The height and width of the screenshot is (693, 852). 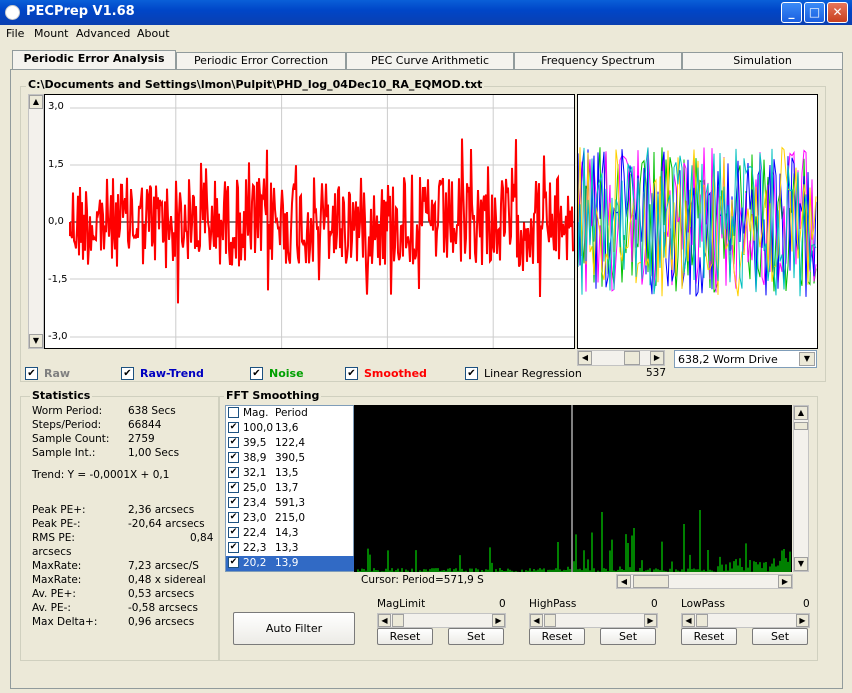 What do you see at coordinates (273, 395) in the screenshot?
I see `fft-title: FFT Smoothing` at bounding box center [273, 395].